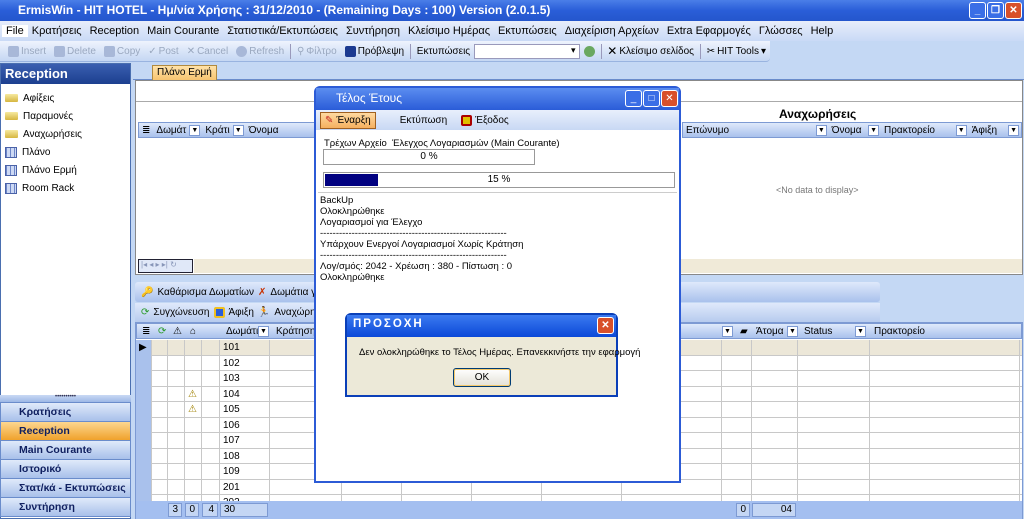  Describe the element at coordinates (743, 510) in the screenshot. I see `footer-count: 0` at that location.